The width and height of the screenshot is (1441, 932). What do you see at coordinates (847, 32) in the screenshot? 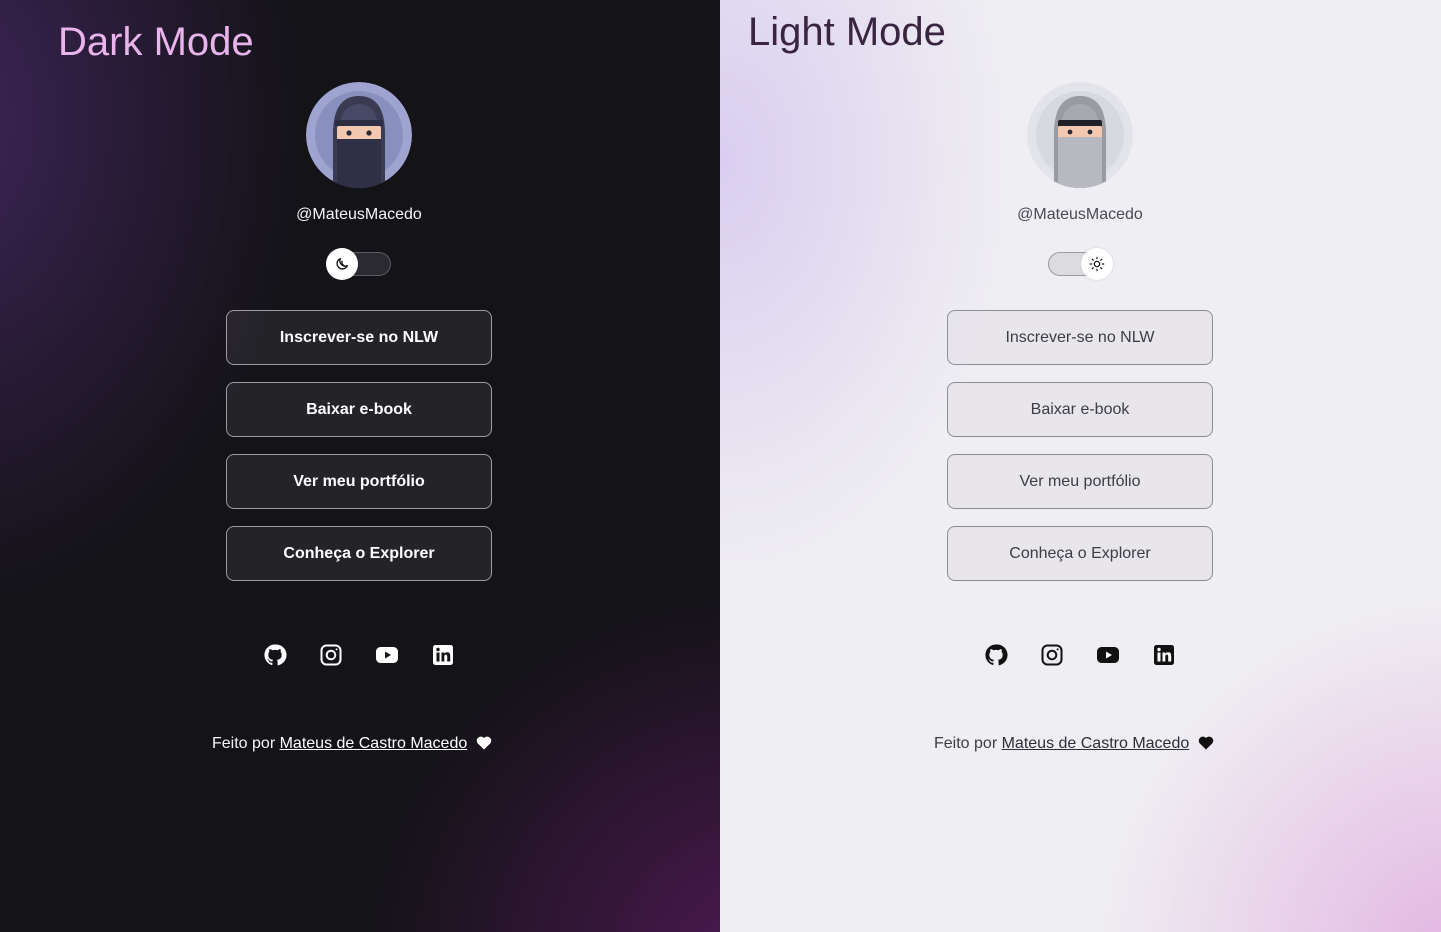
I see `panel-title: Light Mode` at bounding box center [847, 32].